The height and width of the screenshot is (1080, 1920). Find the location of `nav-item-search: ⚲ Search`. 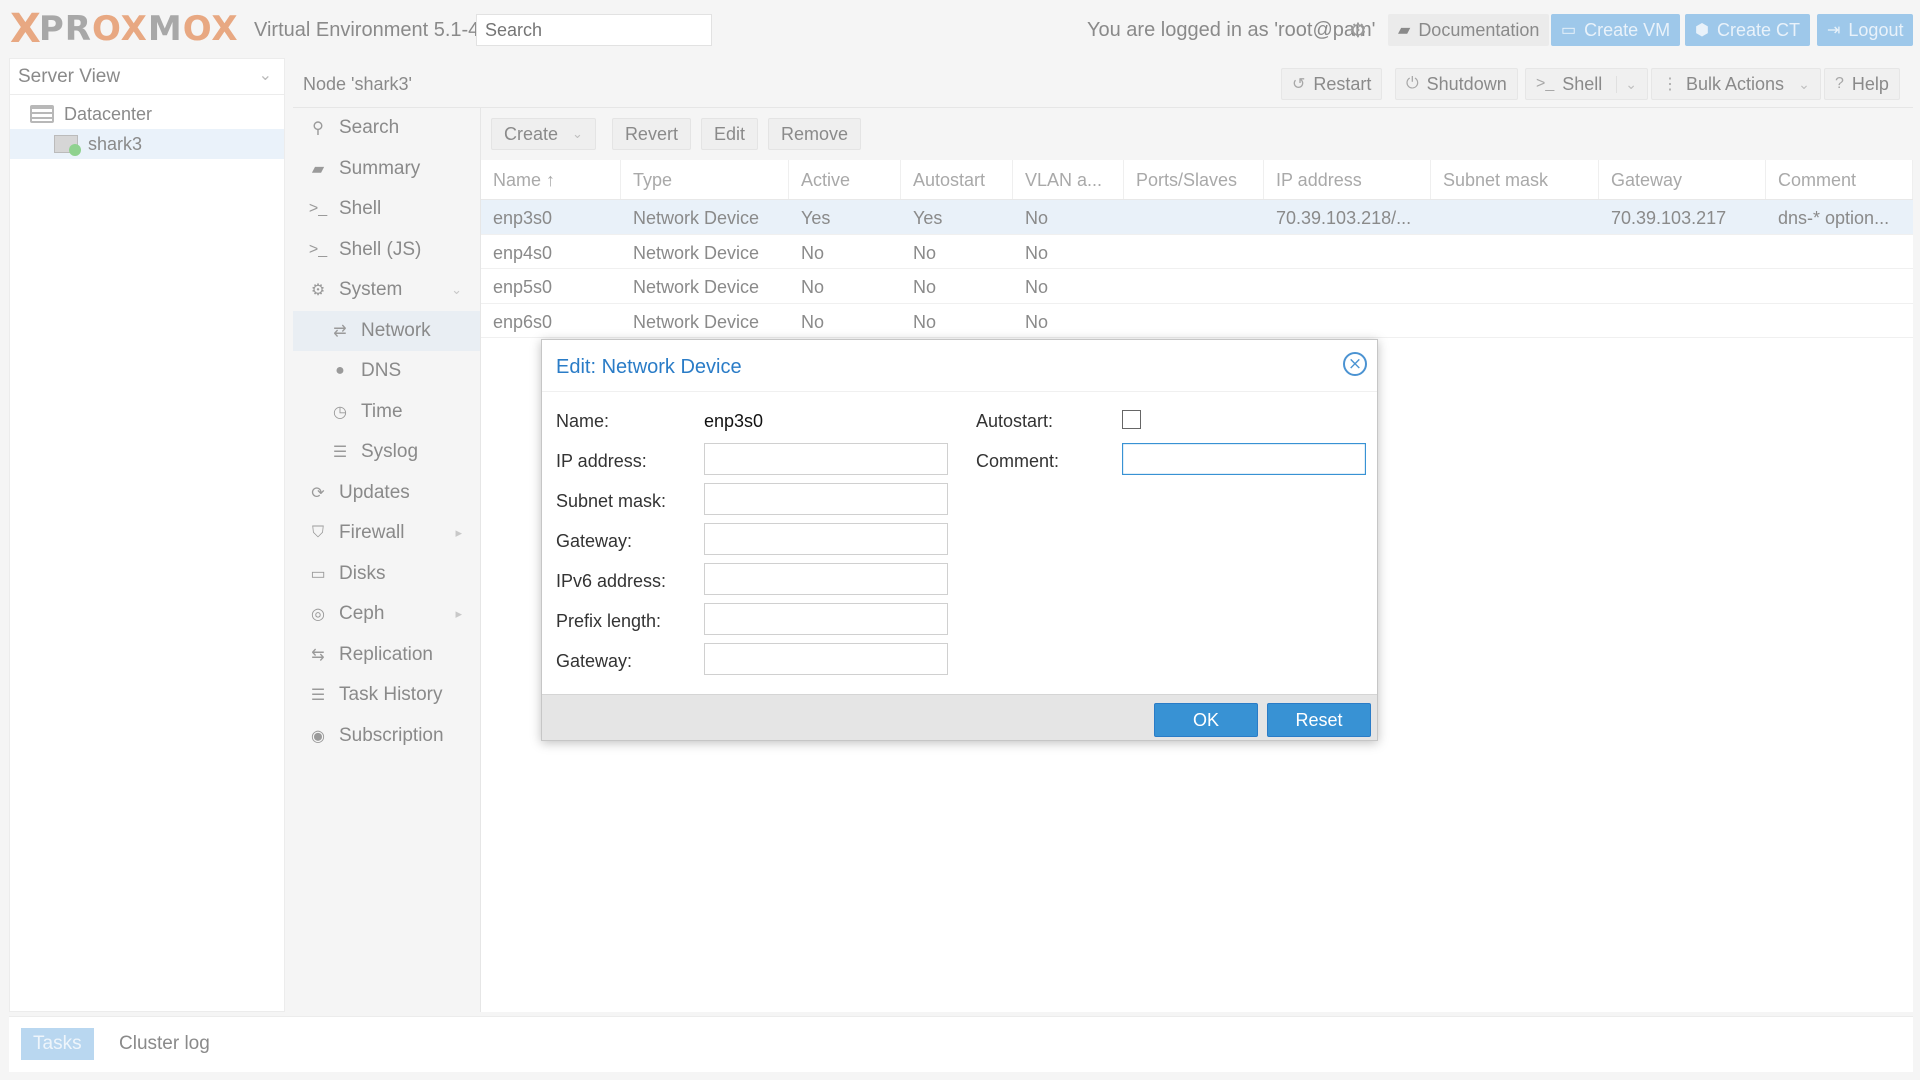

nav-item-search: ⚲ Search is located at coordinates (386, 128).